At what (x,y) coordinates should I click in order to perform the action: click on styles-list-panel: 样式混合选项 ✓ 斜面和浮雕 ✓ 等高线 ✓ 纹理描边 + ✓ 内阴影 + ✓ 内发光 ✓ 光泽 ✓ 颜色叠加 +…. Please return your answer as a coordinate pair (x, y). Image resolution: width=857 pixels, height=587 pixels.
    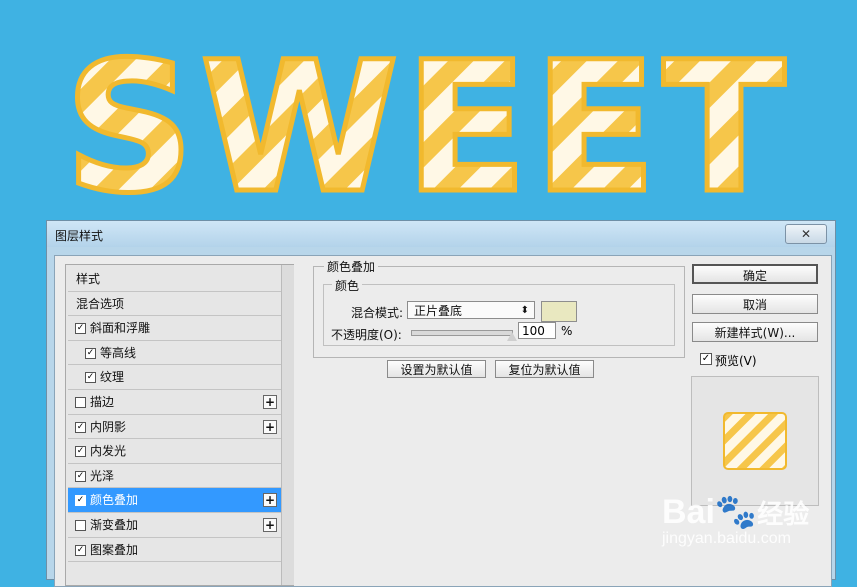
    Looking at the image, I should click on (179, 425).